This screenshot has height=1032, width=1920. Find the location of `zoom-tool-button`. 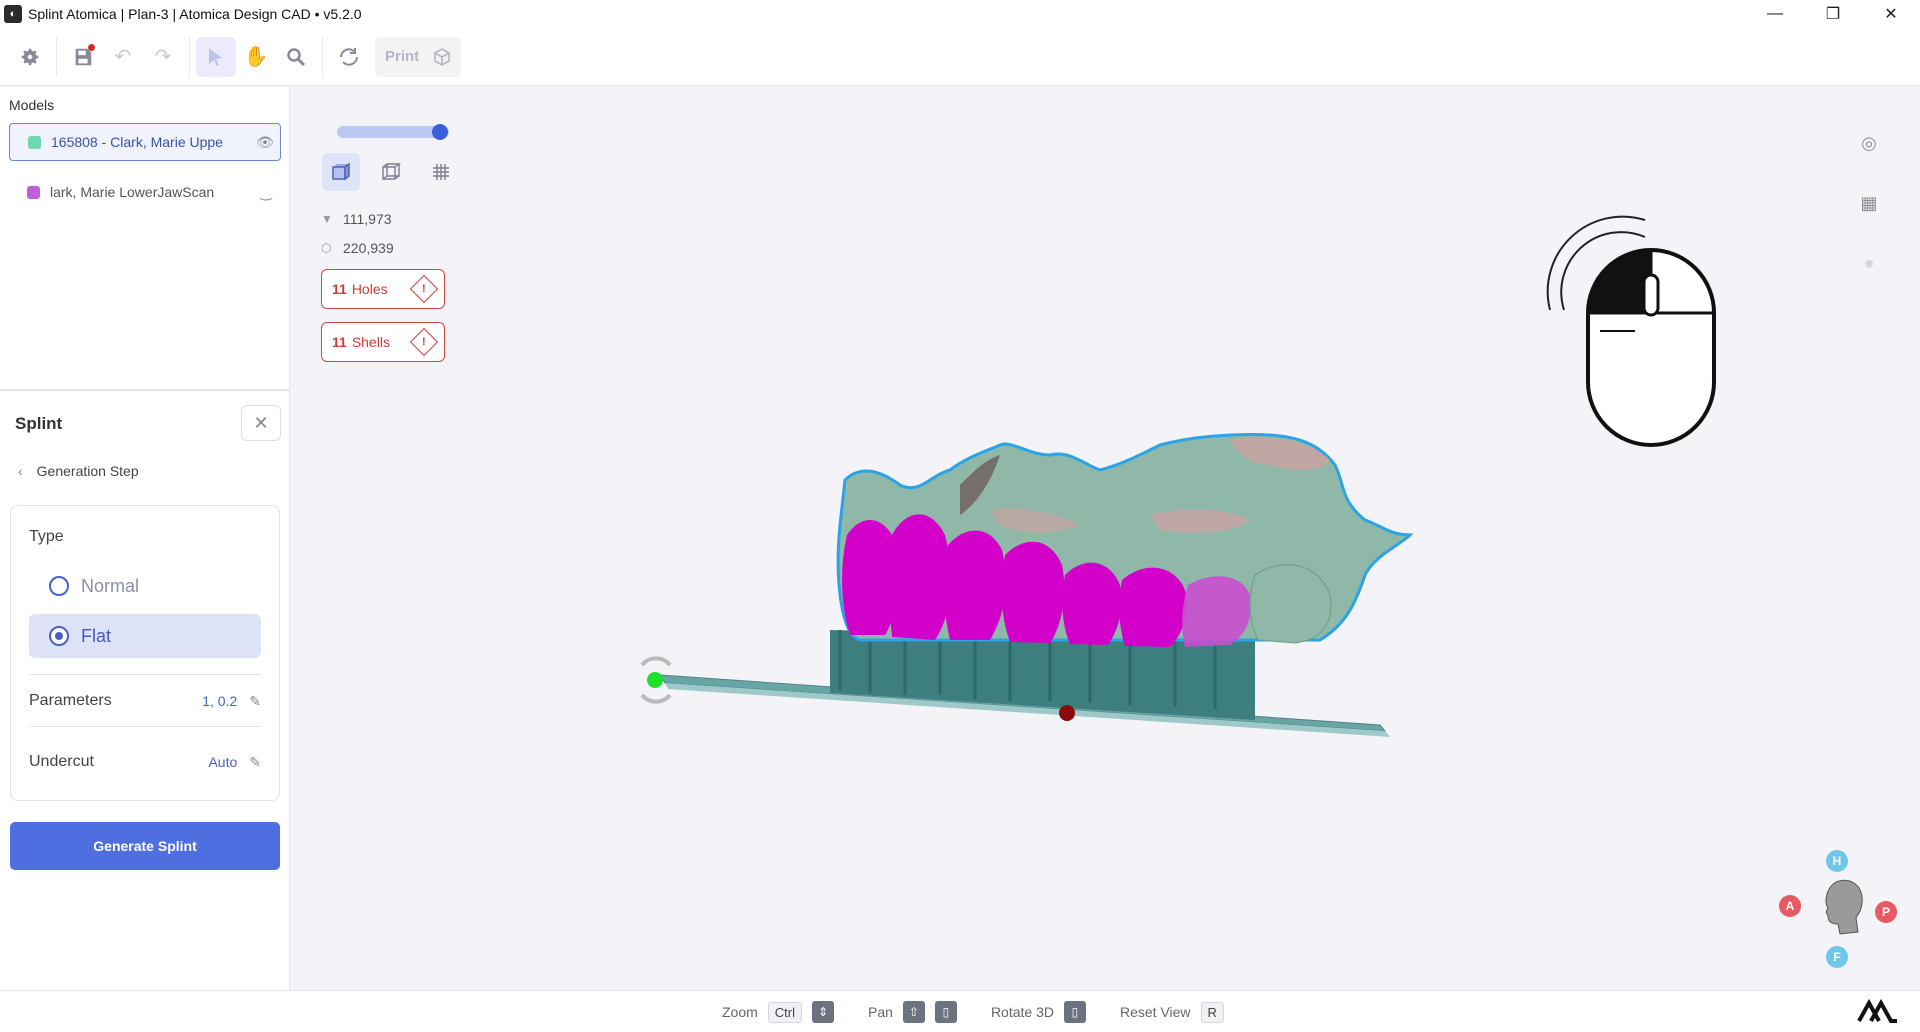

zoom-tool-button is located at coordinates (296, 57).